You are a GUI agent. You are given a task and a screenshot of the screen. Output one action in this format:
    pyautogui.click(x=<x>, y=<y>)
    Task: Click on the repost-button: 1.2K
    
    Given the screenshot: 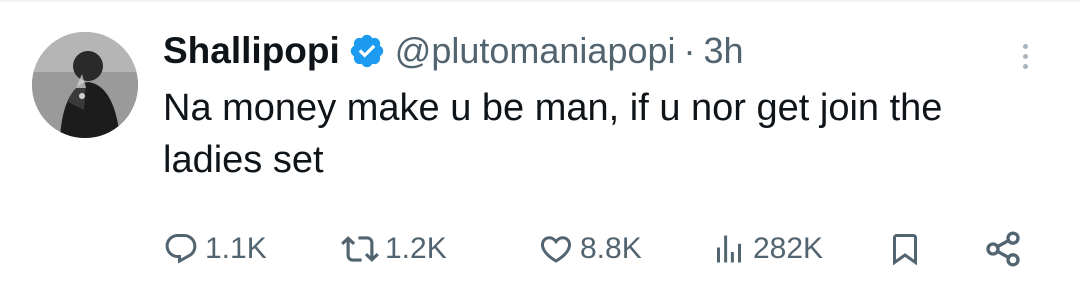 What is the action you would take?
    pyautogui.click(x=394, y=249)
    